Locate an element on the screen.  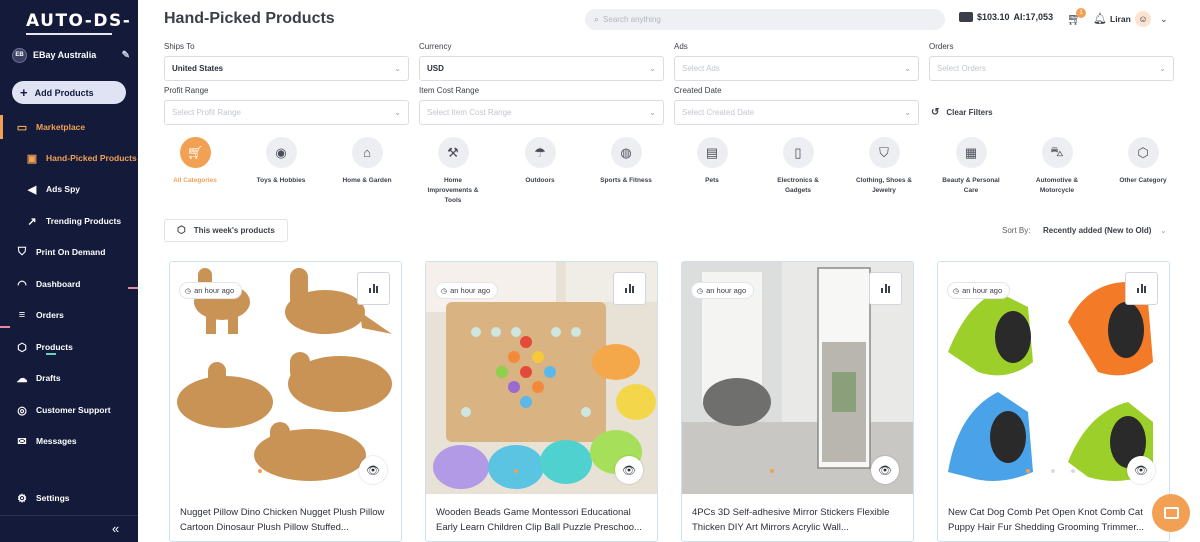
dashboard-indicator is located at coordinates (133, 288).